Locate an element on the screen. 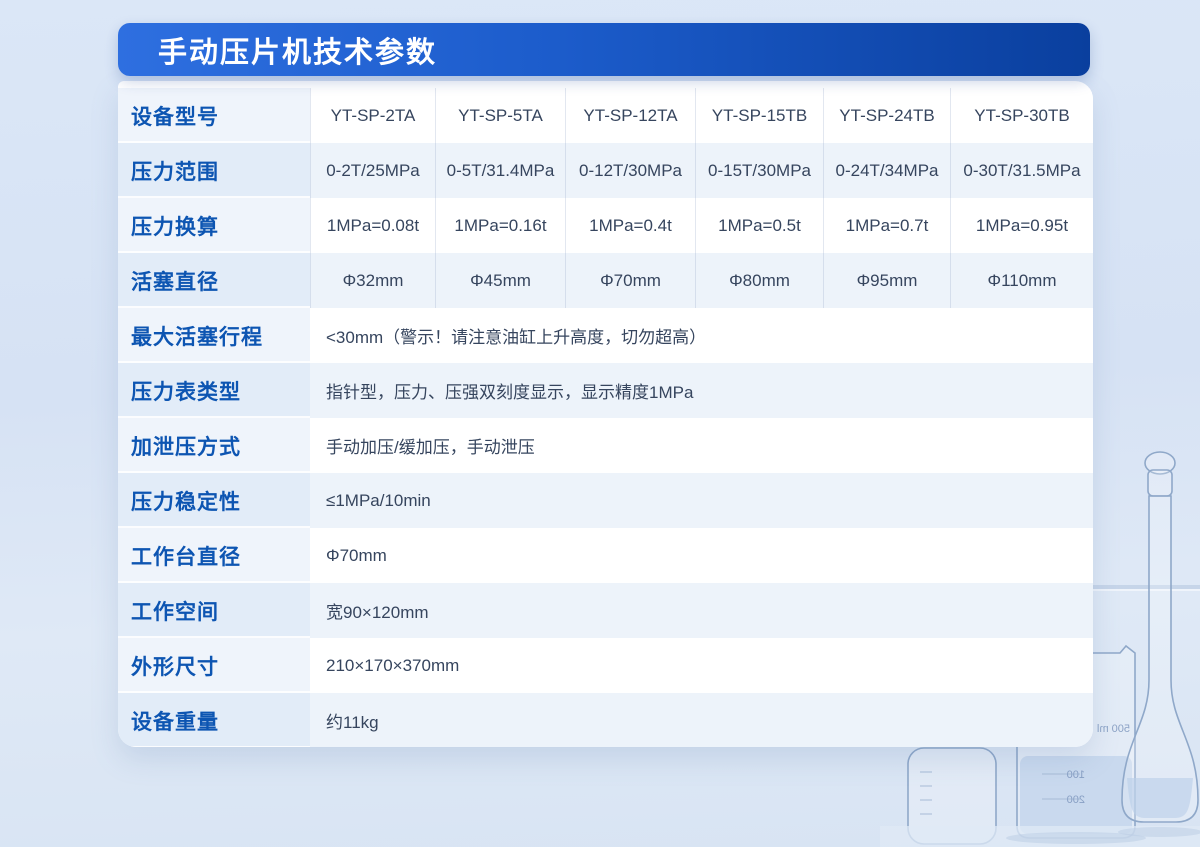  row-value: ≤1MPa/10min is located at coordinates (701, 500).